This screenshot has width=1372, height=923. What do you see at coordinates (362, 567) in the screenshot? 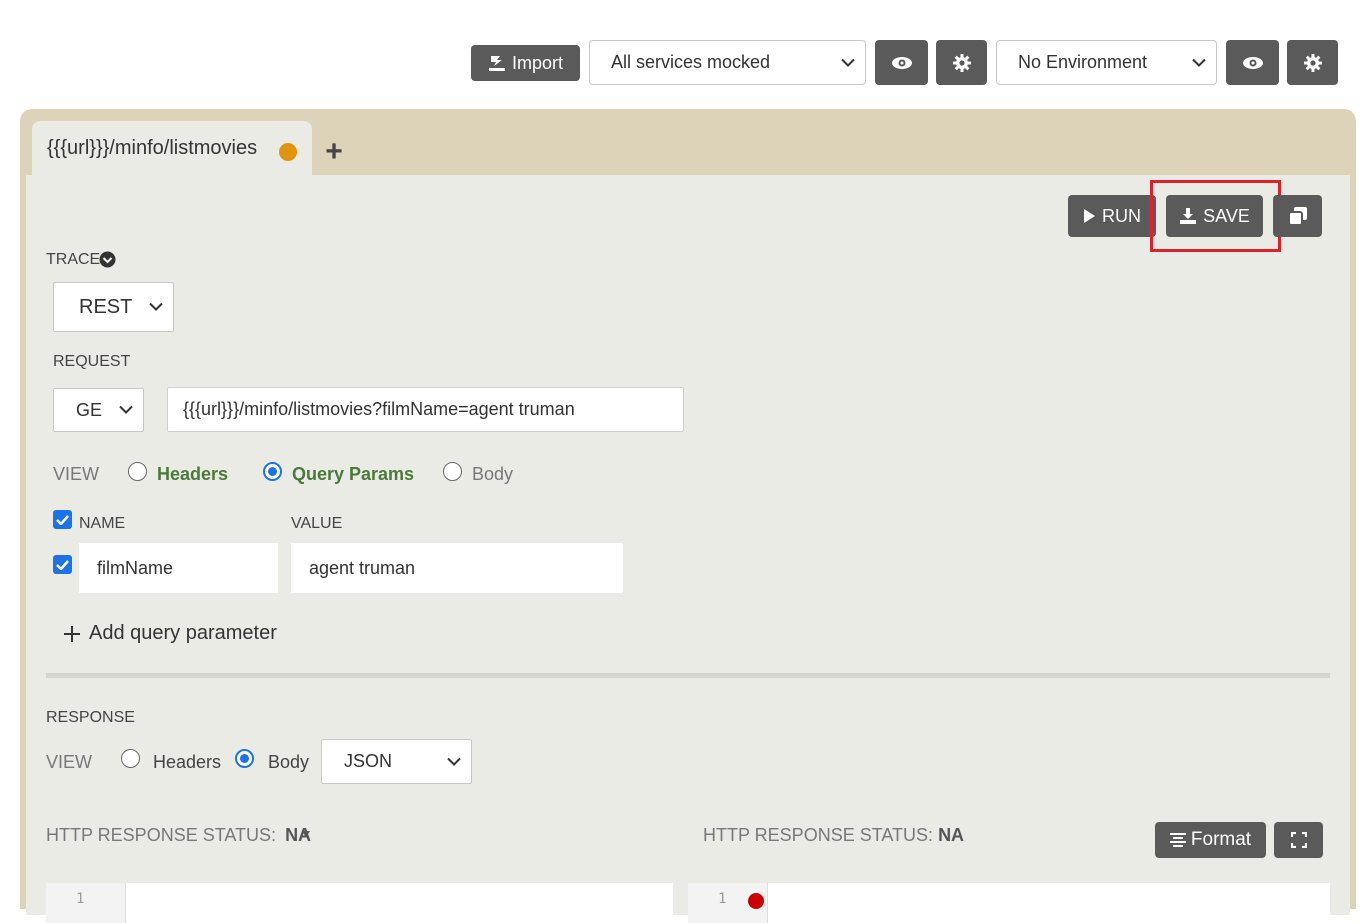
I see `param-value-value: agent truman` at bounding box center [362, 567].